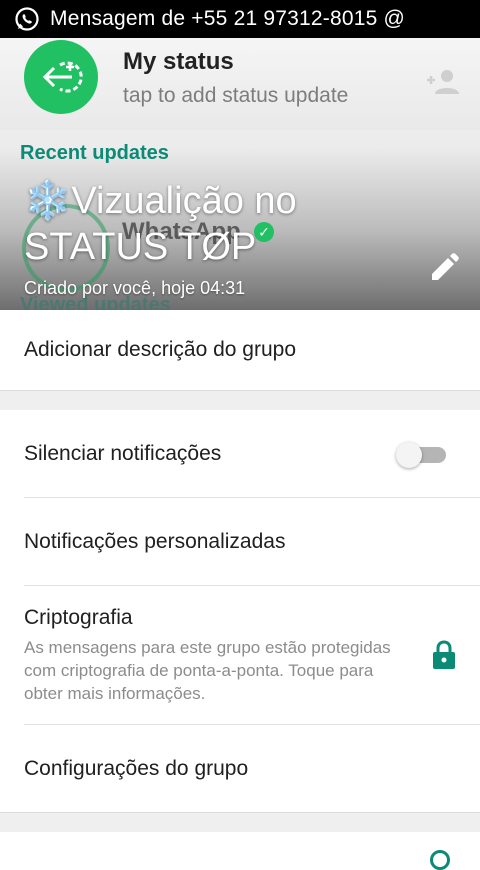 The width and height of the screenshot is (480, 870). I want to click on encryption-label: Criptografia, so click(78, 617).